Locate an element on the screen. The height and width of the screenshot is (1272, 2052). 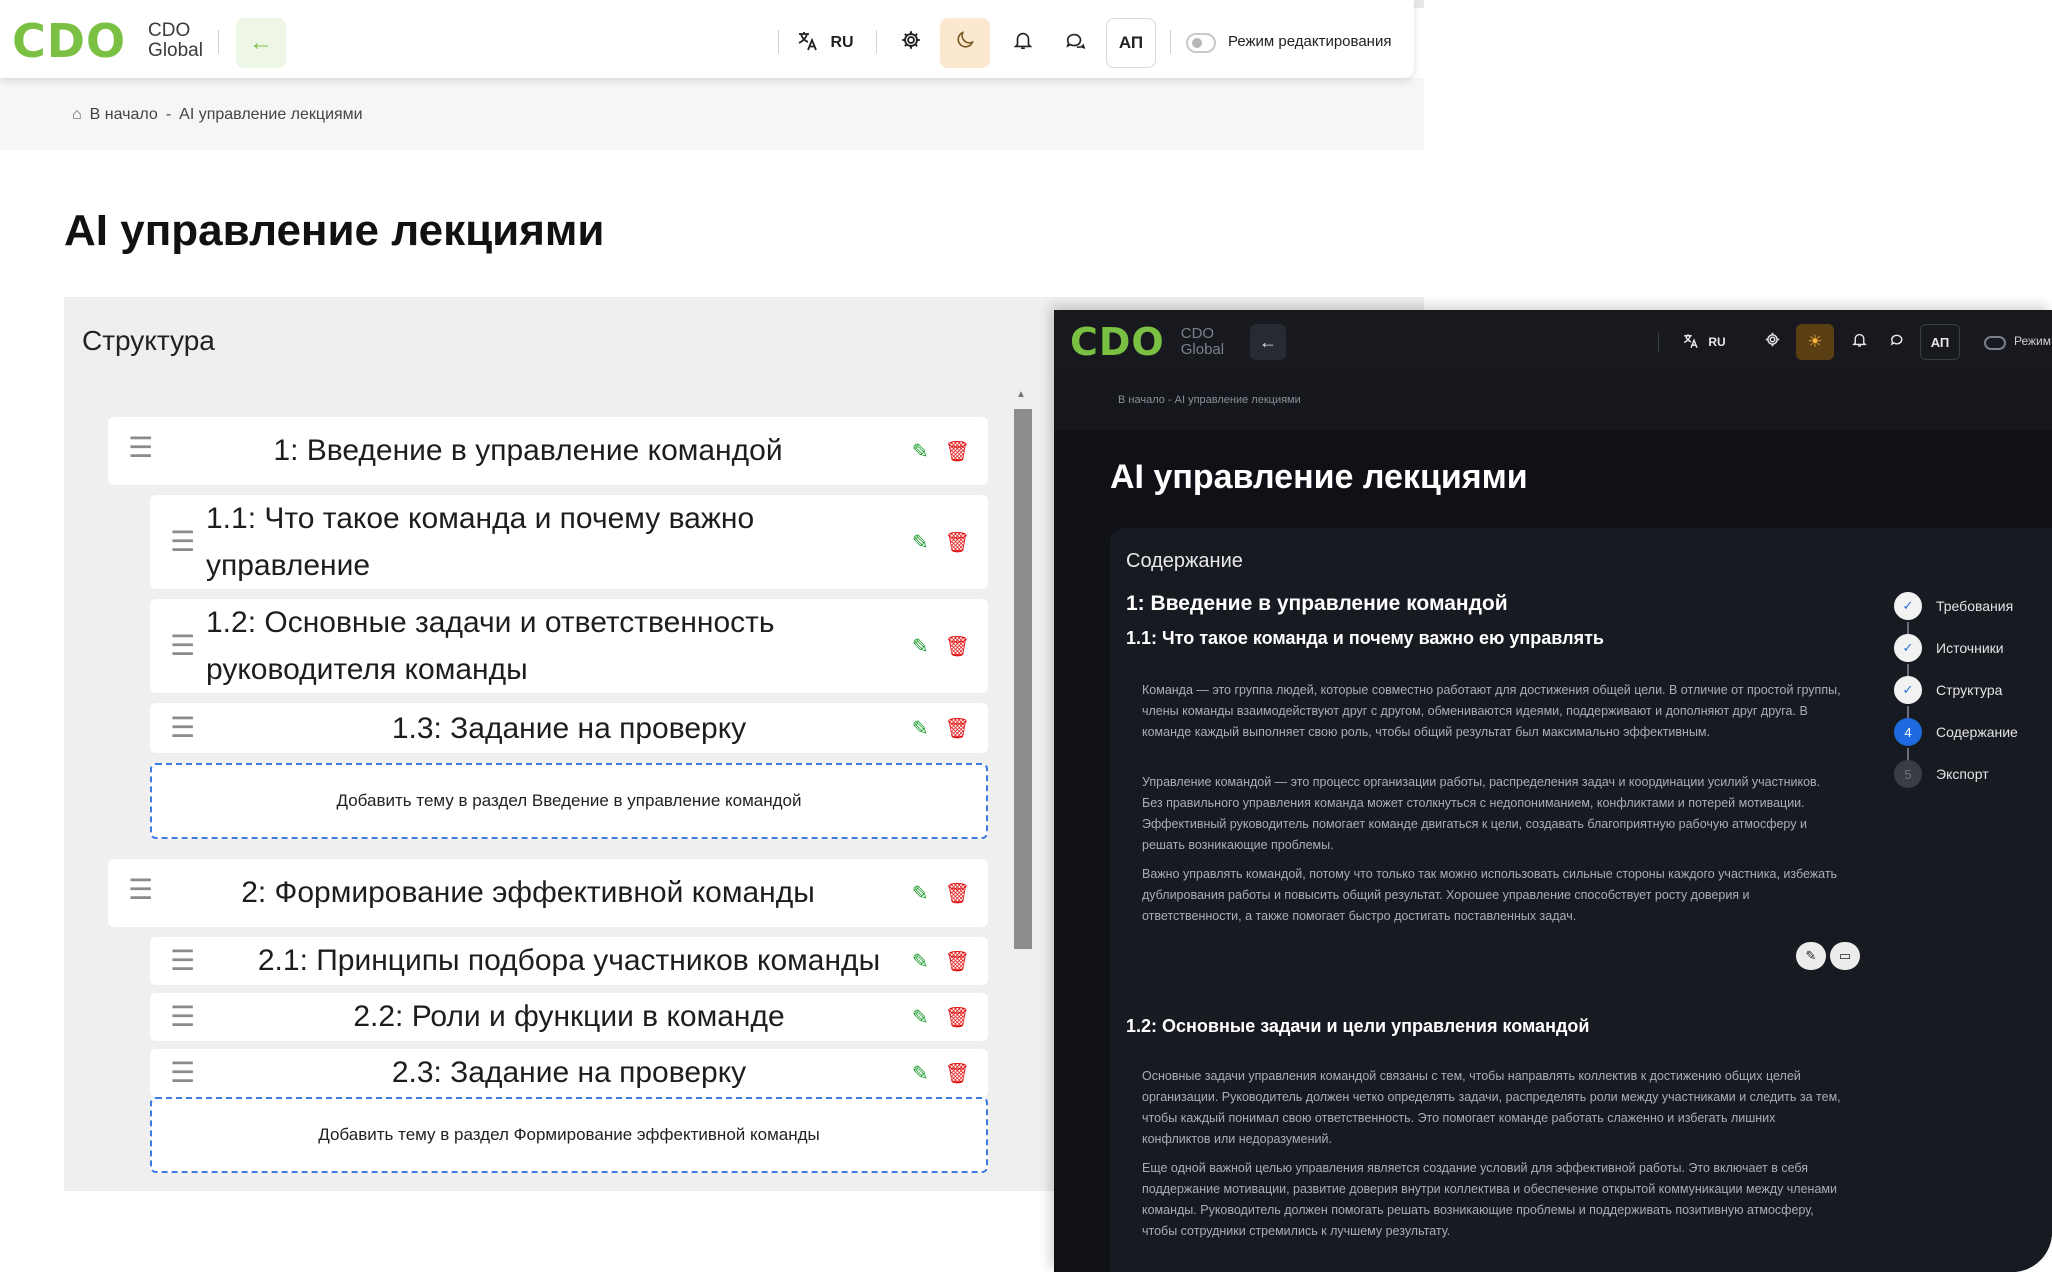
step-structure: ✓ Структура is located at coordinates (1948, 690).